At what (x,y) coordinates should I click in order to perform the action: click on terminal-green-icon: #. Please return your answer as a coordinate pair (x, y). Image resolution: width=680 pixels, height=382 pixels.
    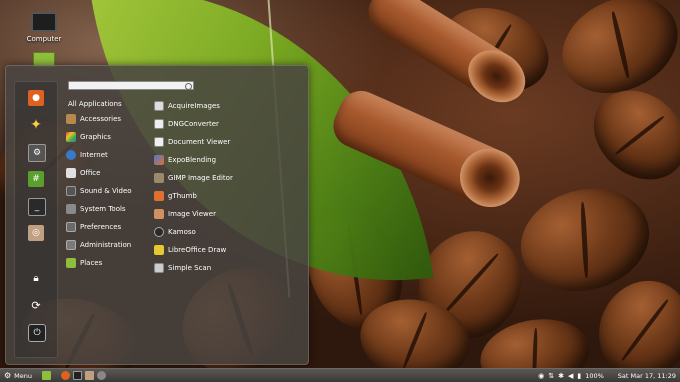
    Looking at the image, I should click on (36, 179).